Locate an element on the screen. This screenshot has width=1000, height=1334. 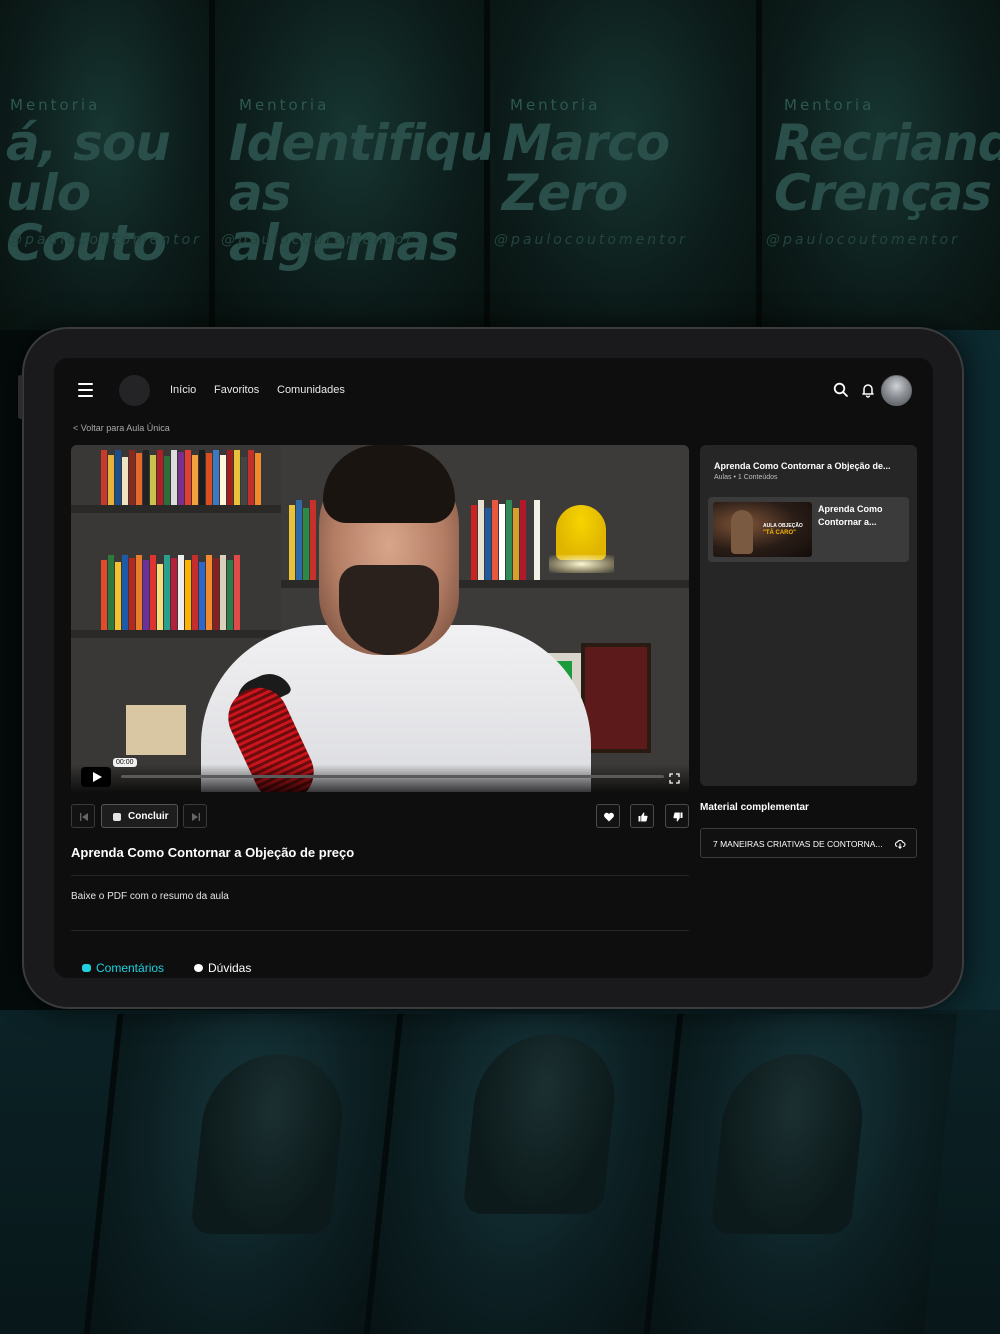
nav-link-comunidades: Comunidades is located at coordinates (311, 390).